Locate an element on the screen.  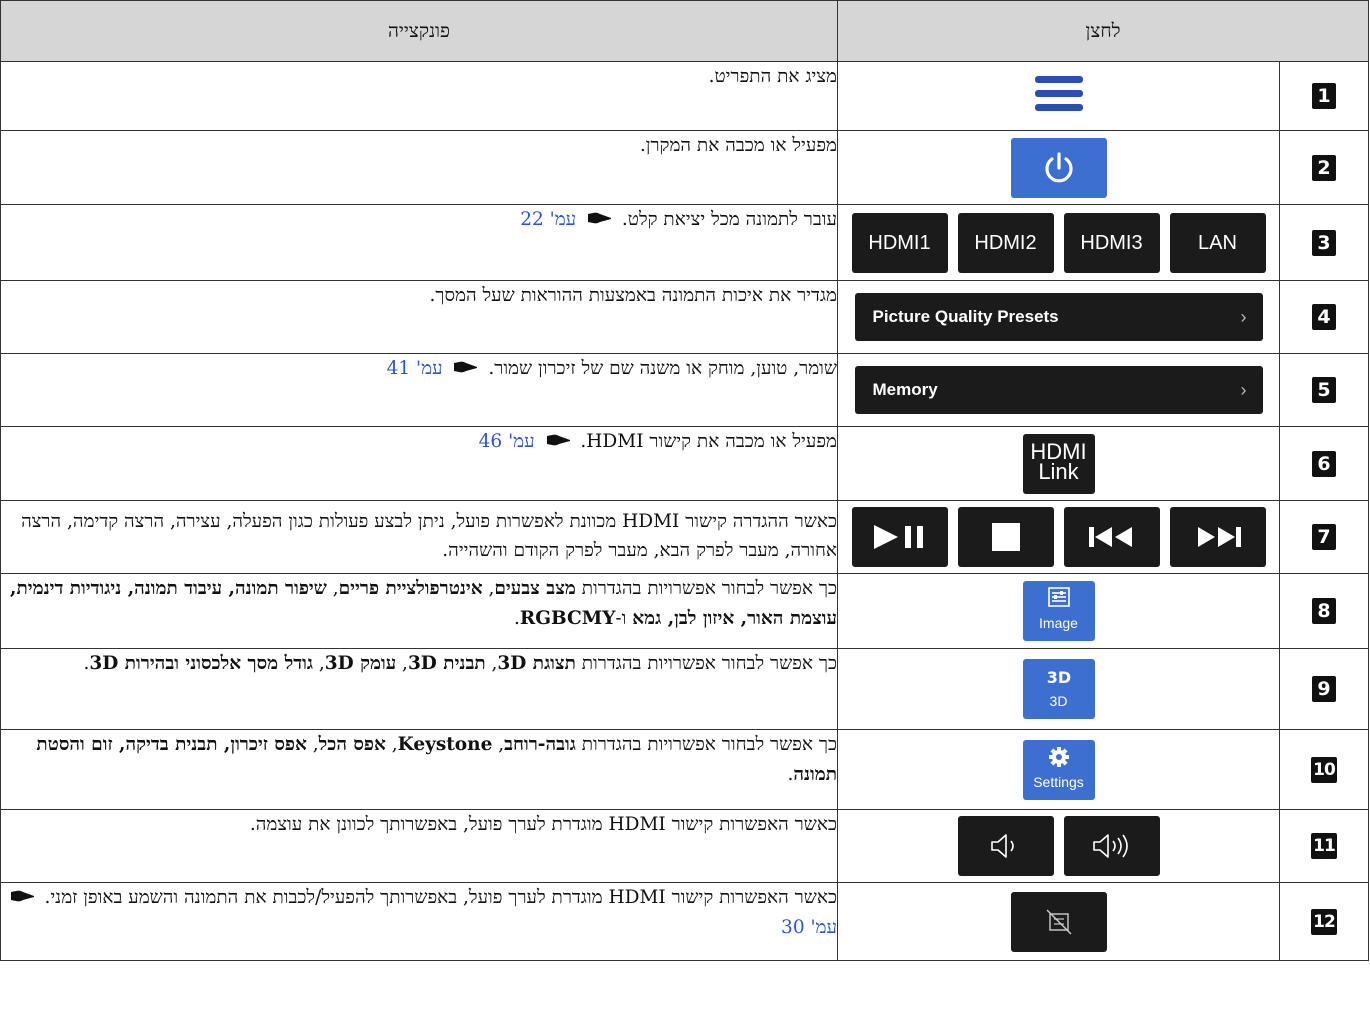
row-number: 4 is located at coordinates (1324, 317).